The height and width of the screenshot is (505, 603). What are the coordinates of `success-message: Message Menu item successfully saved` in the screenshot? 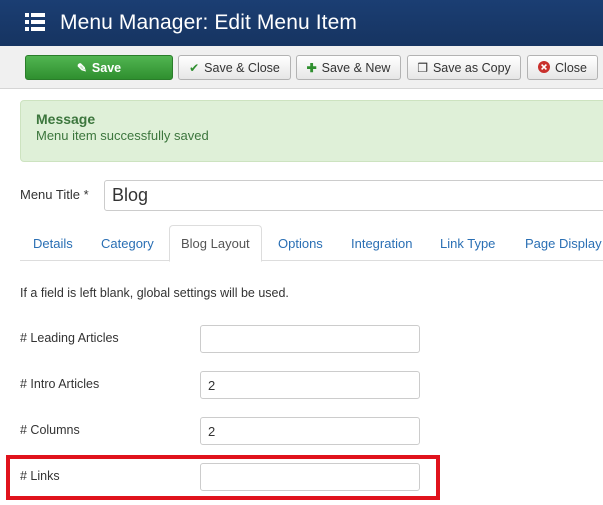 It's located at (311, 131).